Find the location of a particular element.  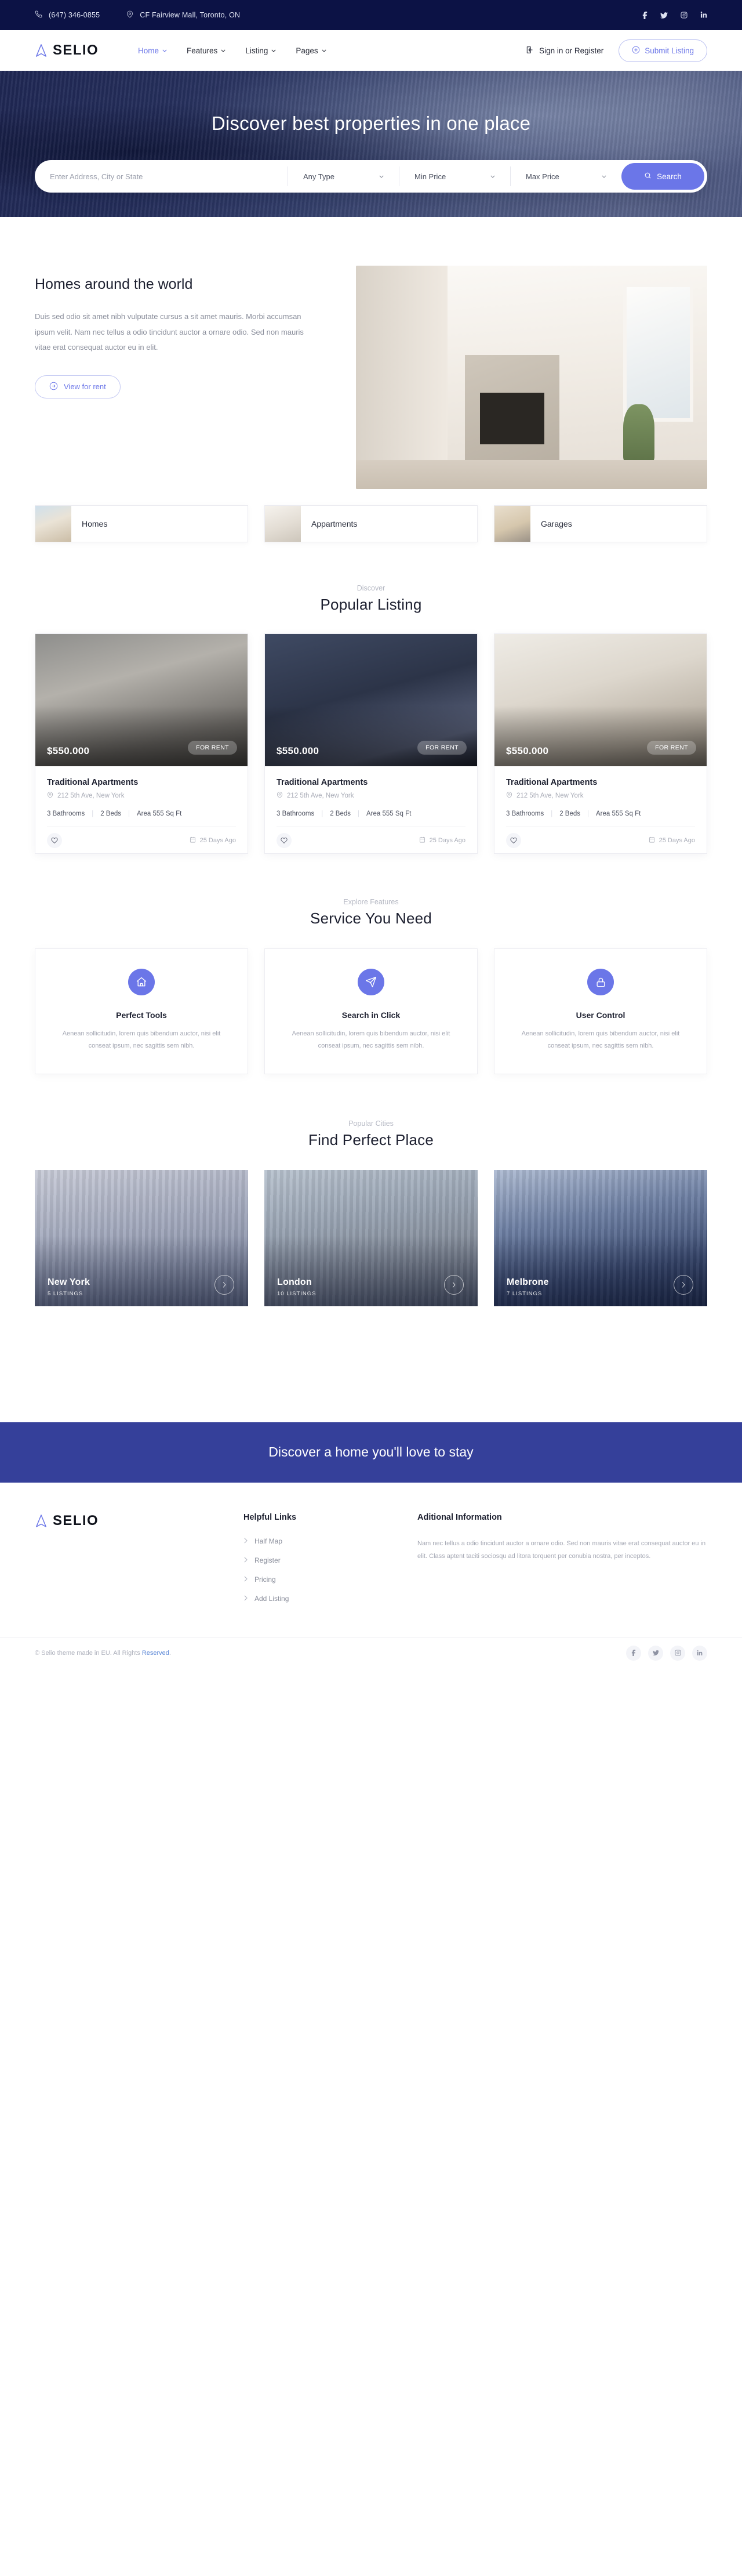

nav-item-pages-label: Pages is located at coordinates (307, 50).